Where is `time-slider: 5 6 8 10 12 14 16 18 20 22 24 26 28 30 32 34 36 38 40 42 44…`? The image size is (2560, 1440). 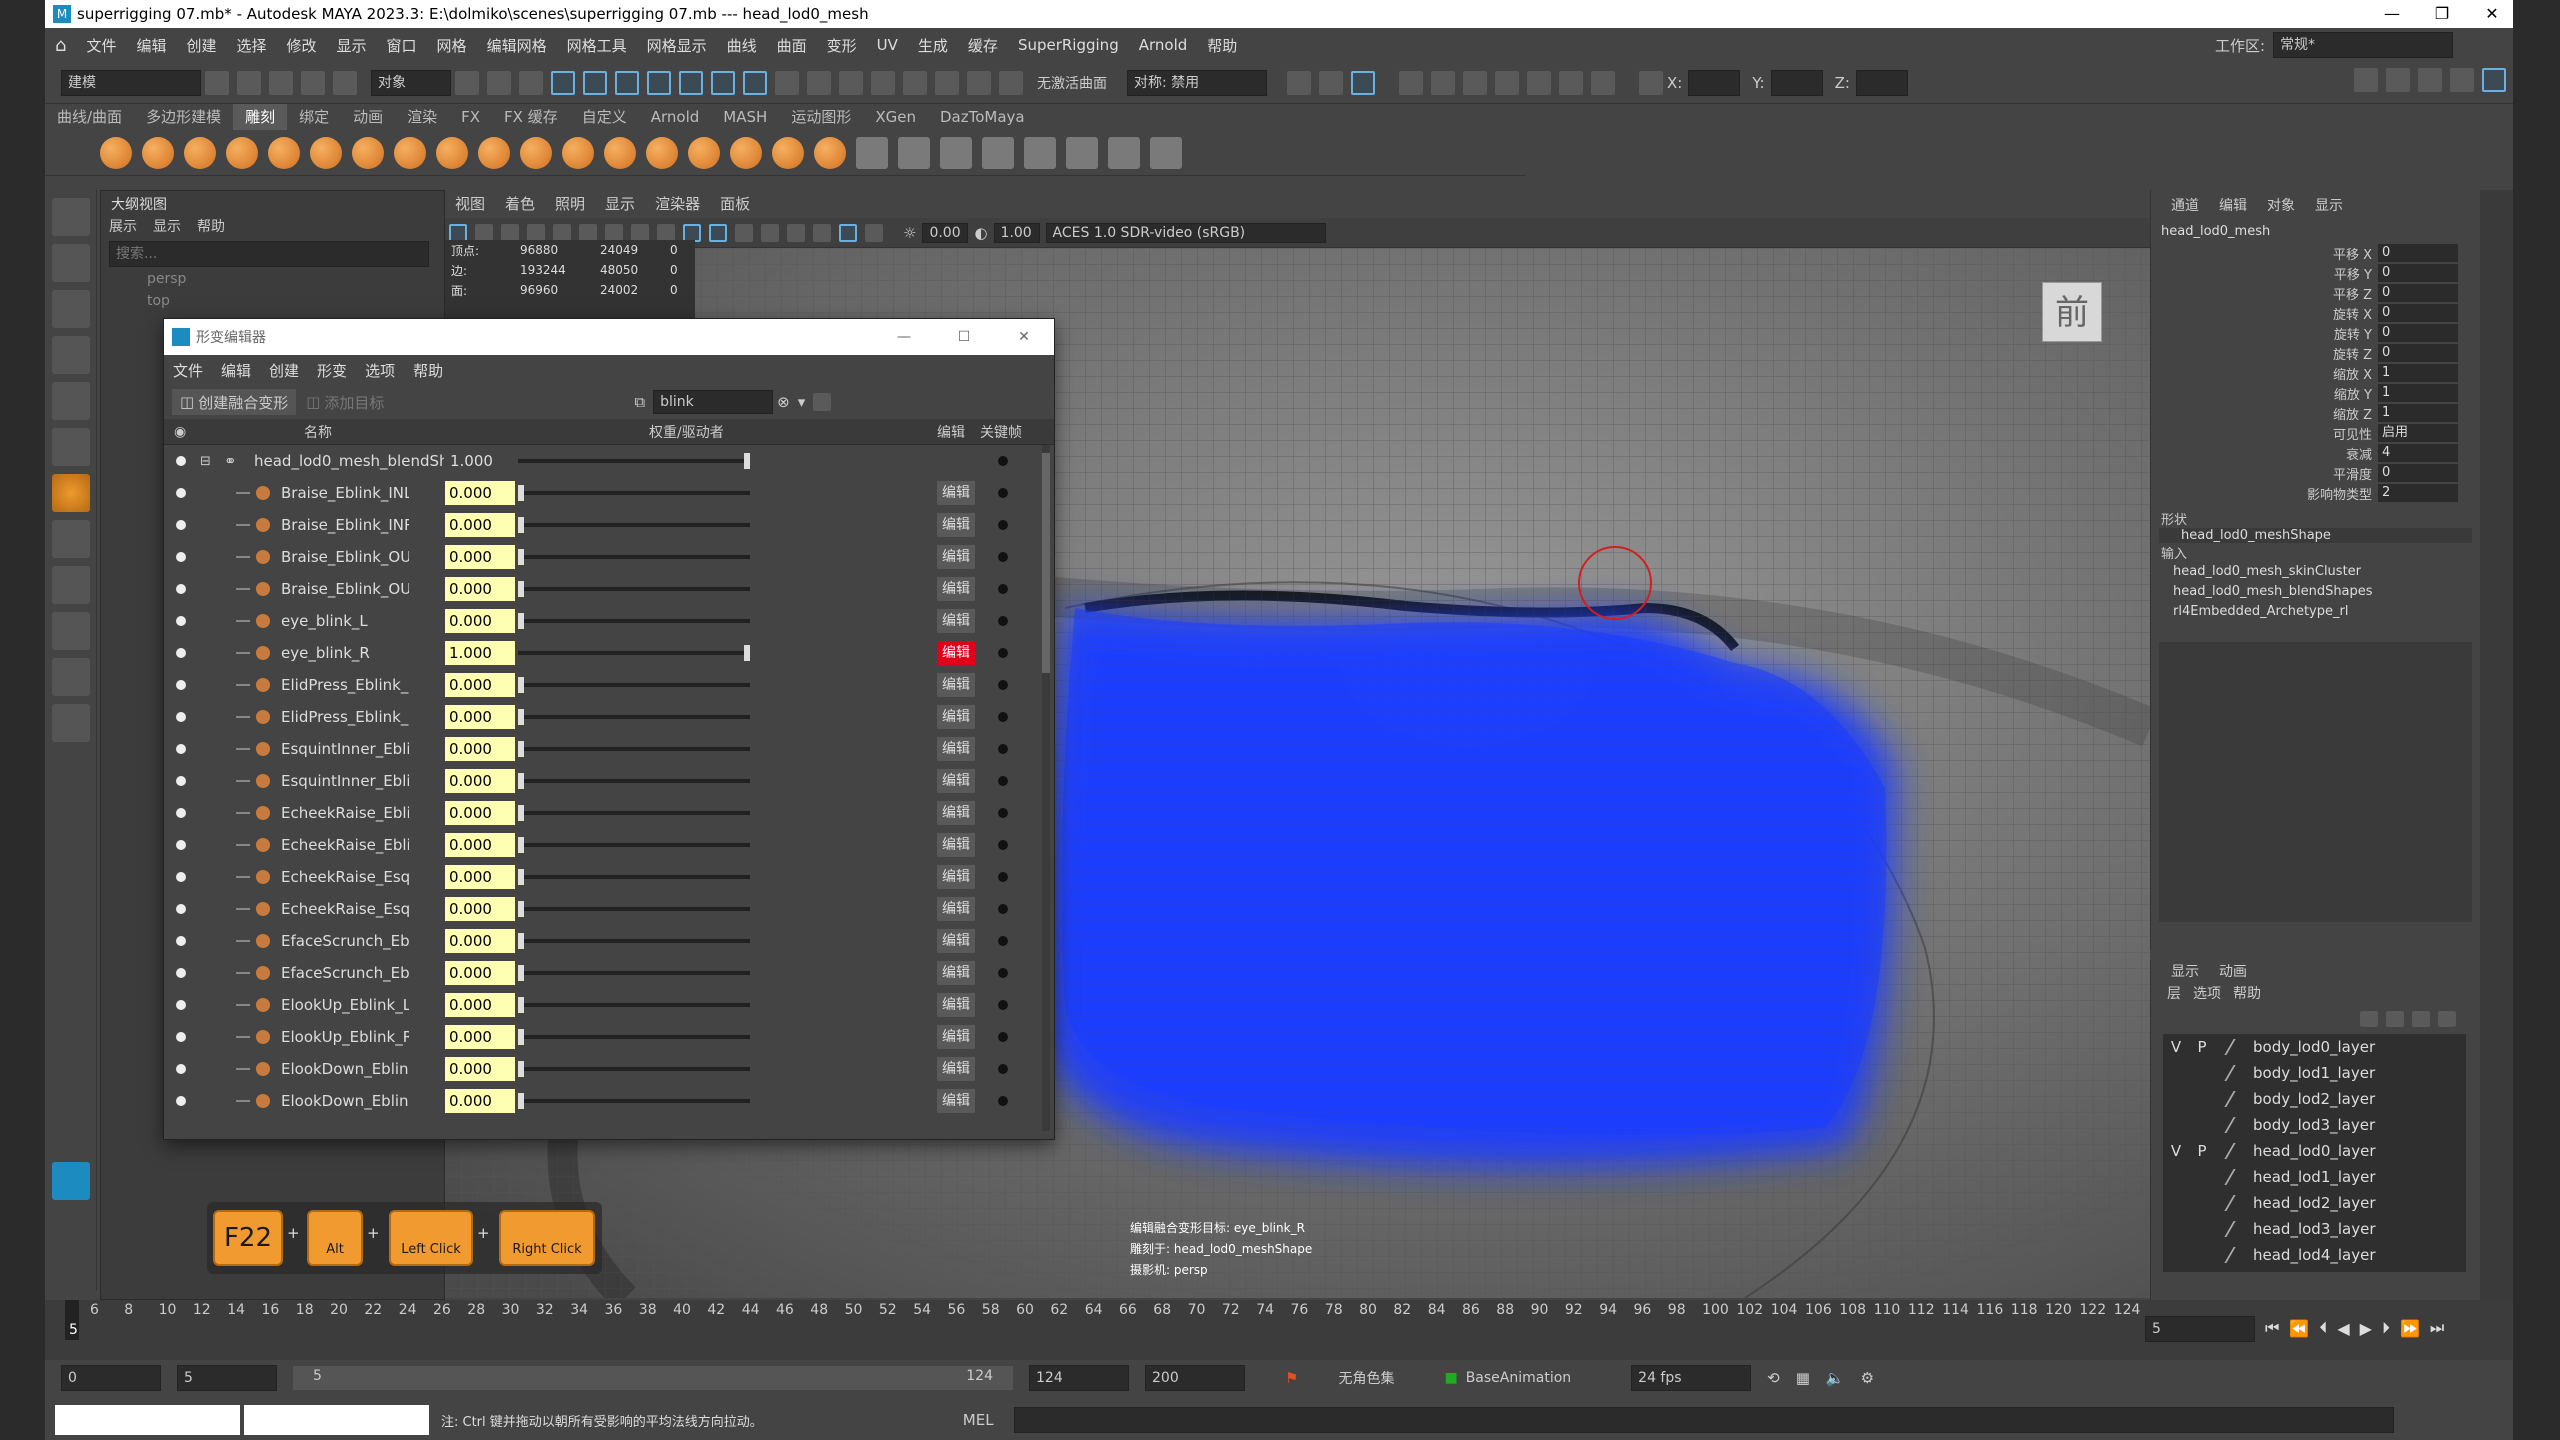
time-slider: 5 6 8 10 12 14 16 18 20 22 24 26 28 30 32 34 36 38 40 42 44… is located at coordinates (1279, 1330).